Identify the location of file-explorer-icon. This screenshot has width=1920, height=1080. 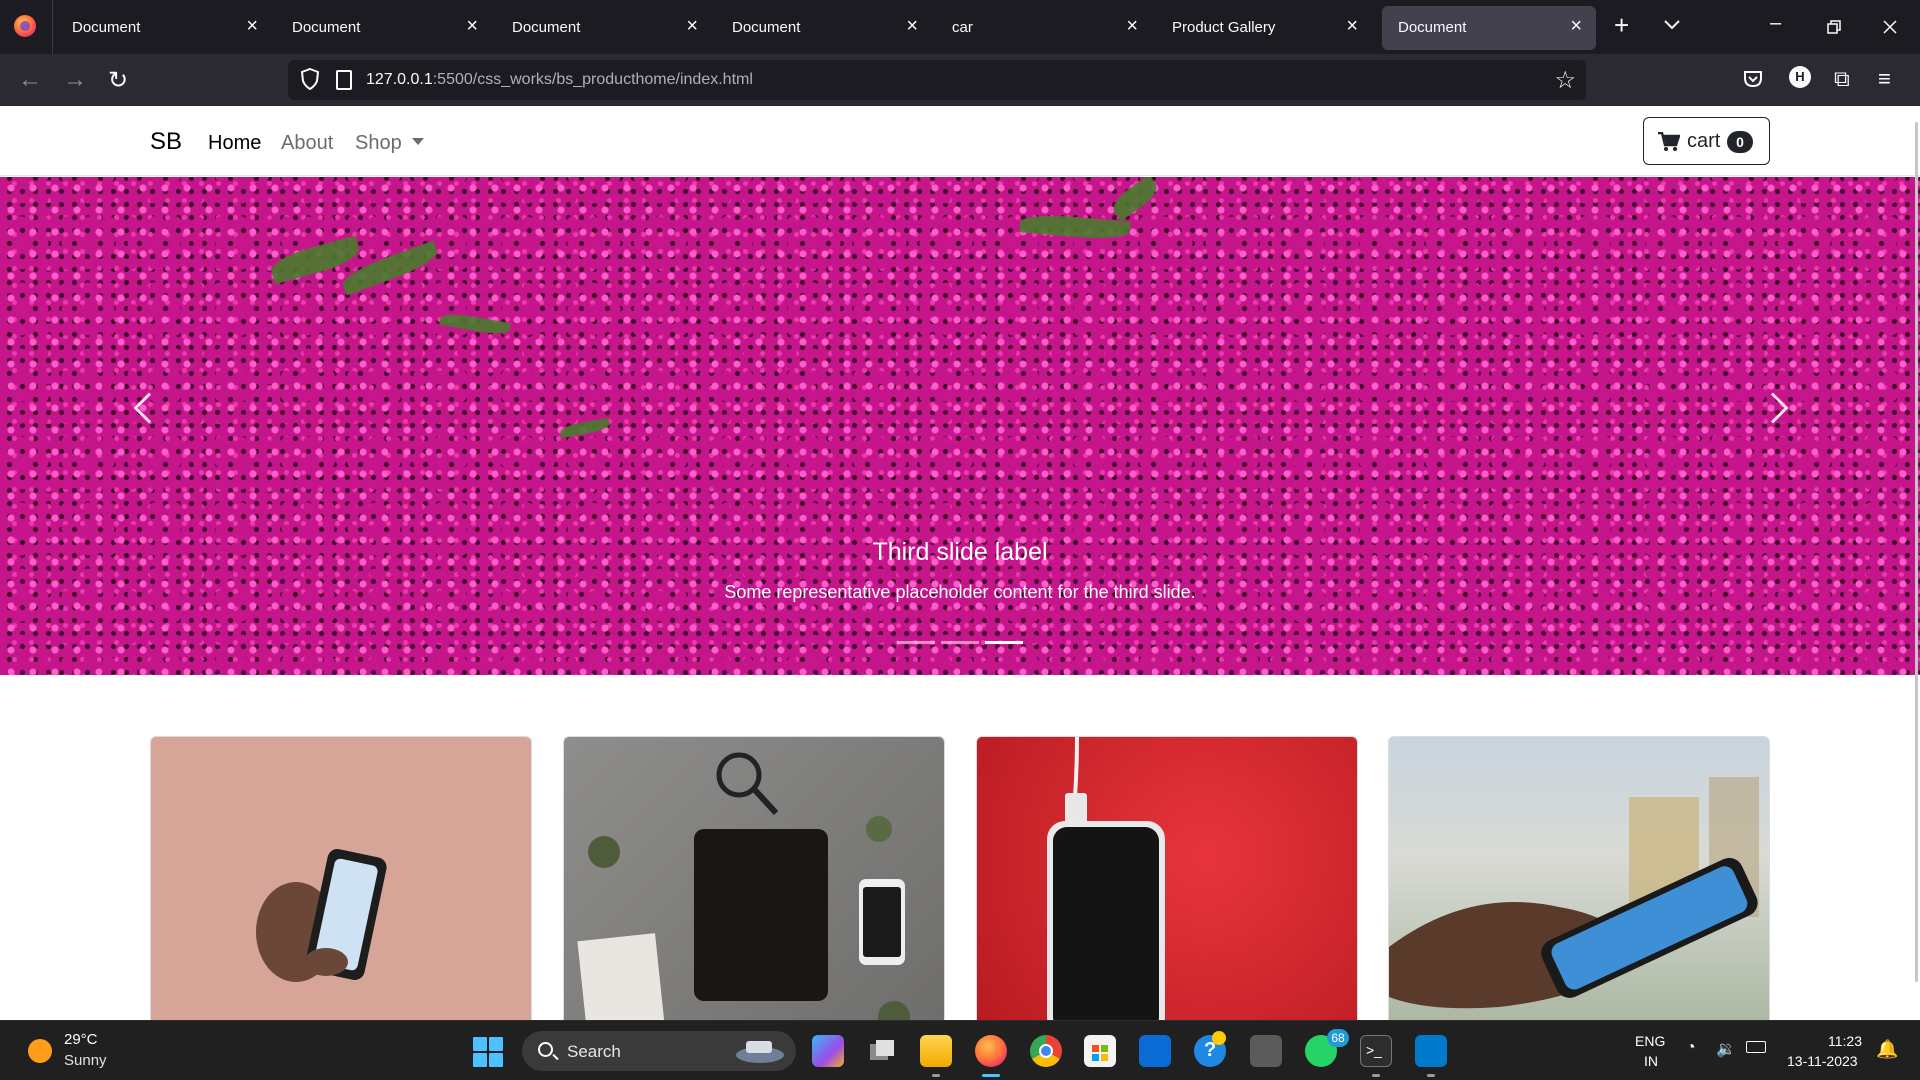
(936, 1051).